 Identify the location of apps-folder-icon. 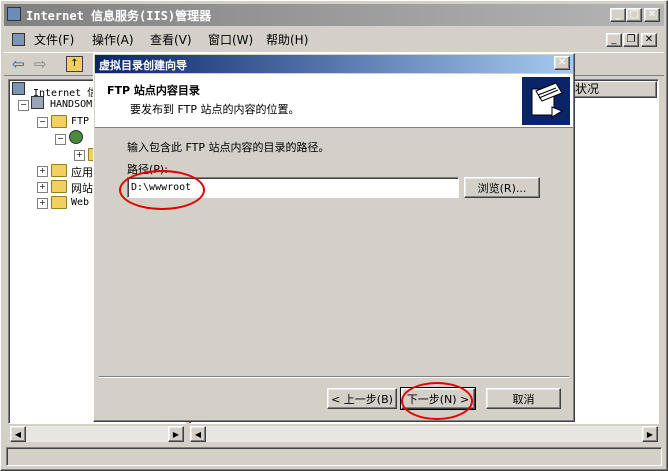
(59, 170).